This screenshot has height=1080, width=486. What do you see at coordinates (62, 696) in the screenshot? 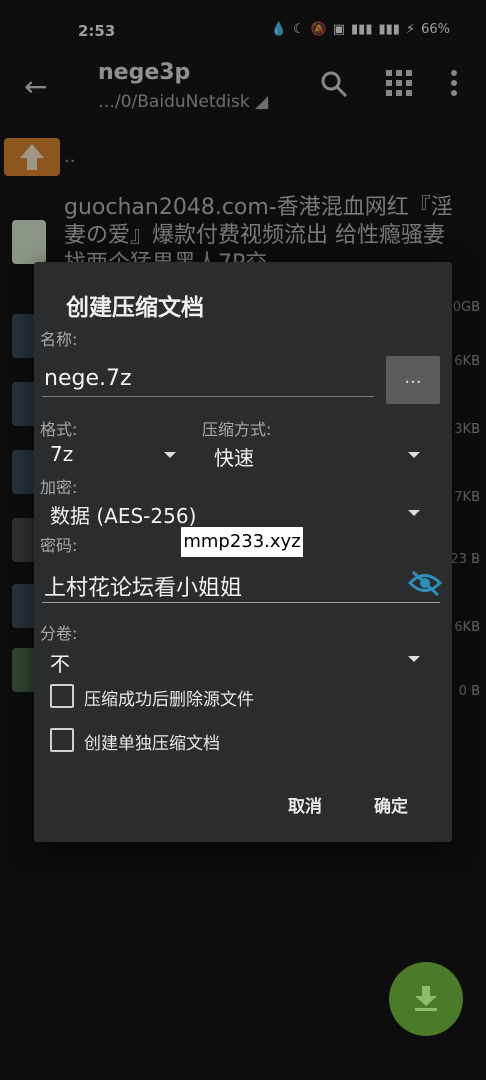
I see `delete-source-checkbox` at bounding box center [62, 696].